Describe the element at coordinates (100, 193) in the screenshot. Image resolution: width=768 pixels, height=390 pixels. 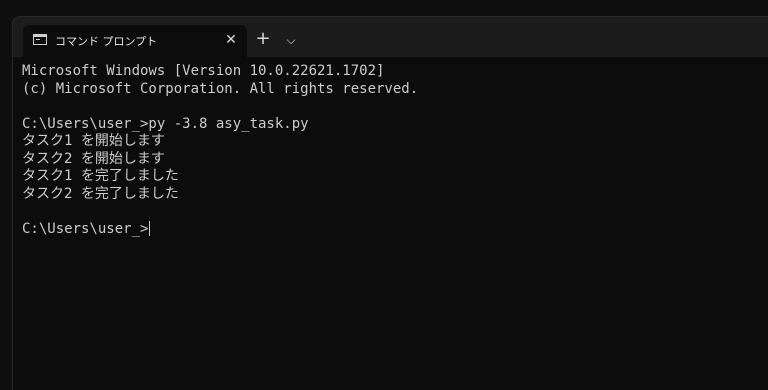
I see `output-line: タスク2 を完了しました` at that location.